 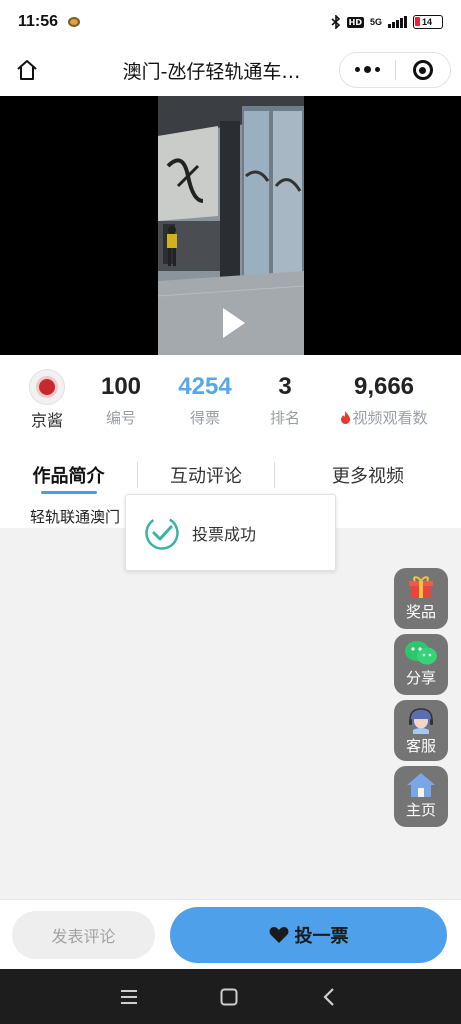 What do you see at coordinates (285, 386) in the screenshot?
I see `stat-rank-value: 3` at bounding box center [285, 386].